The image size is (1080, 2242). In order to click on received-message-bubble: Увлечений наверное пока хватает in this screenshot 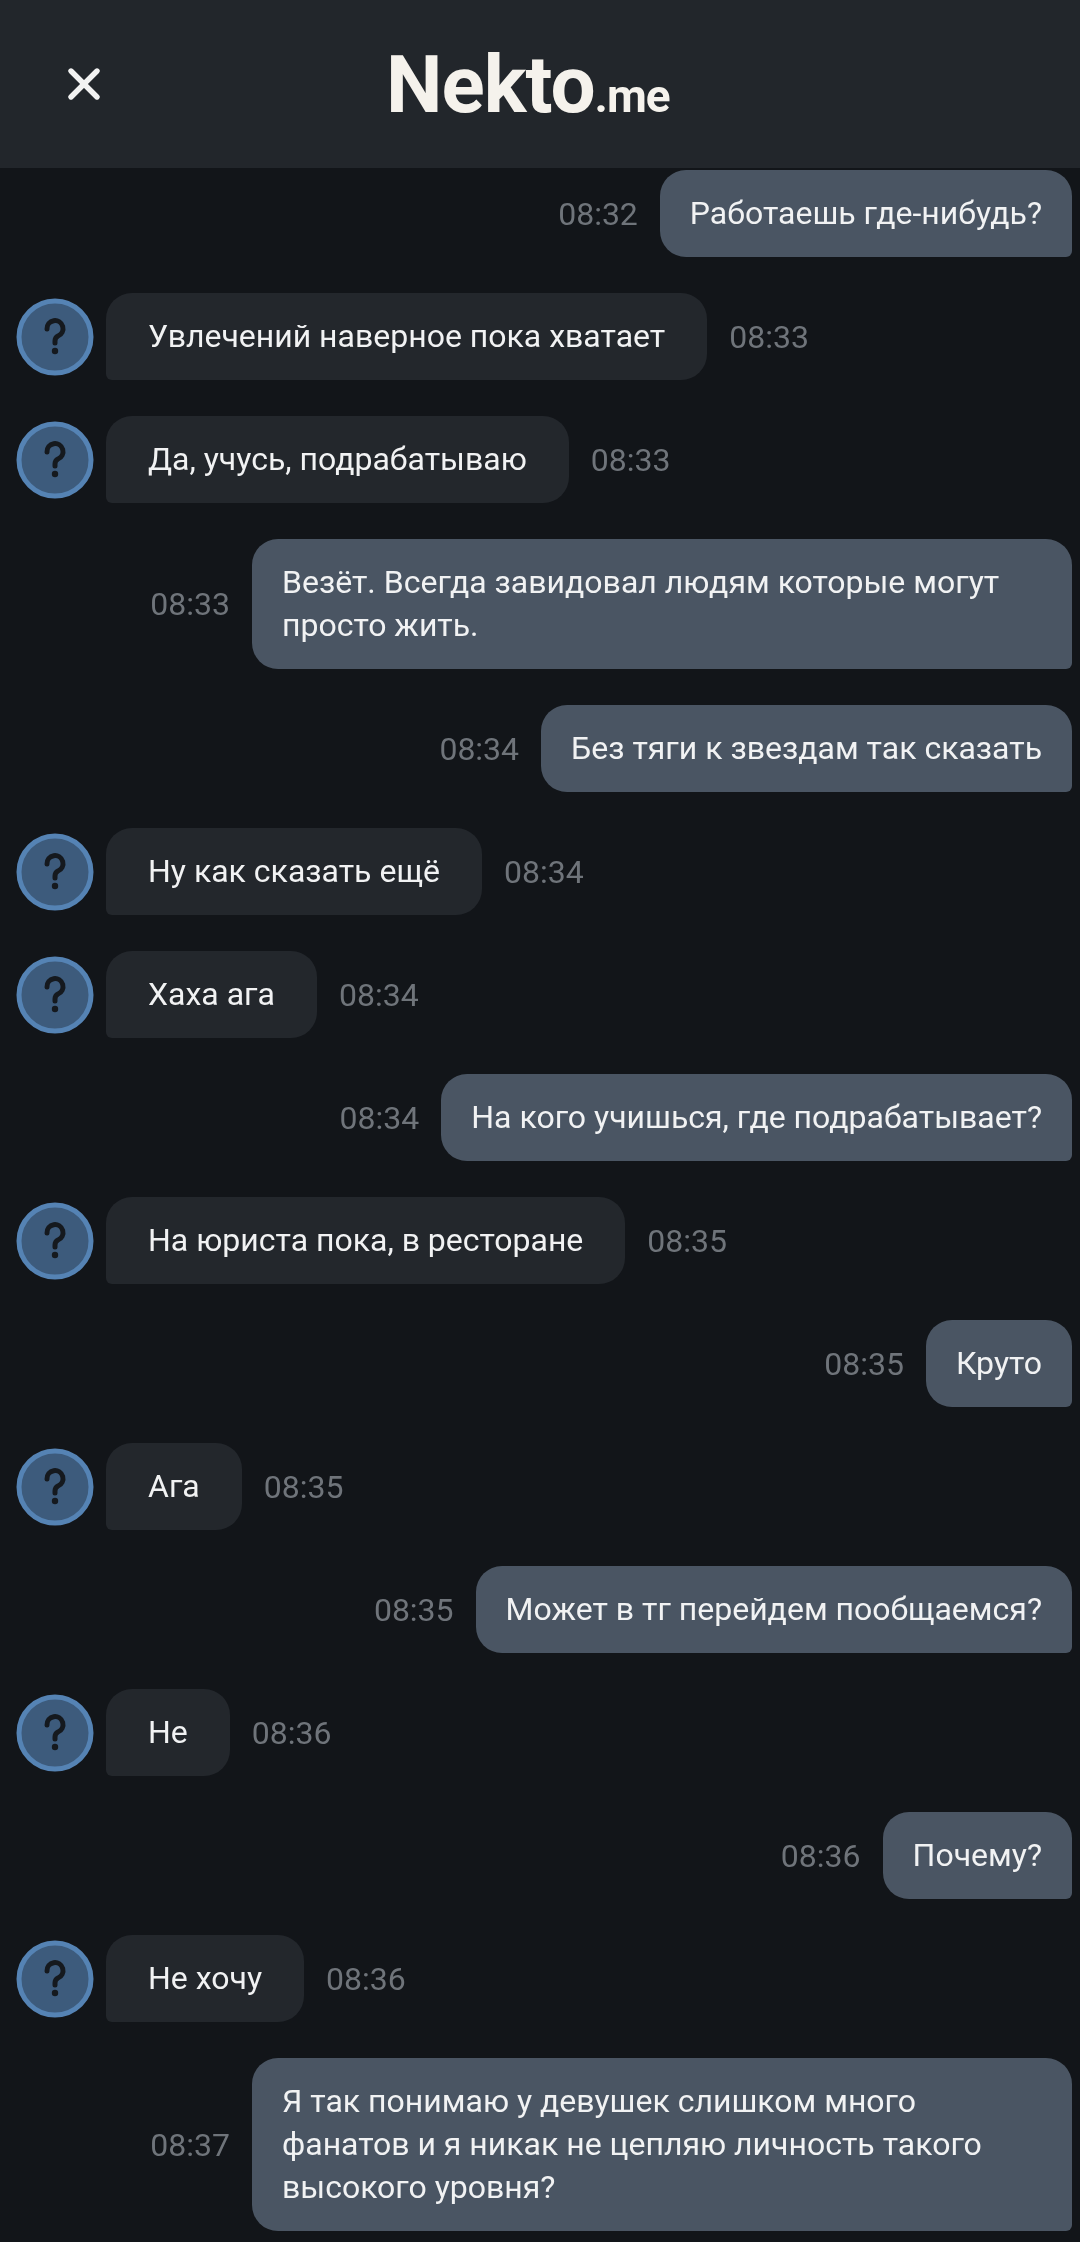, I will do `click(407, 336)`.